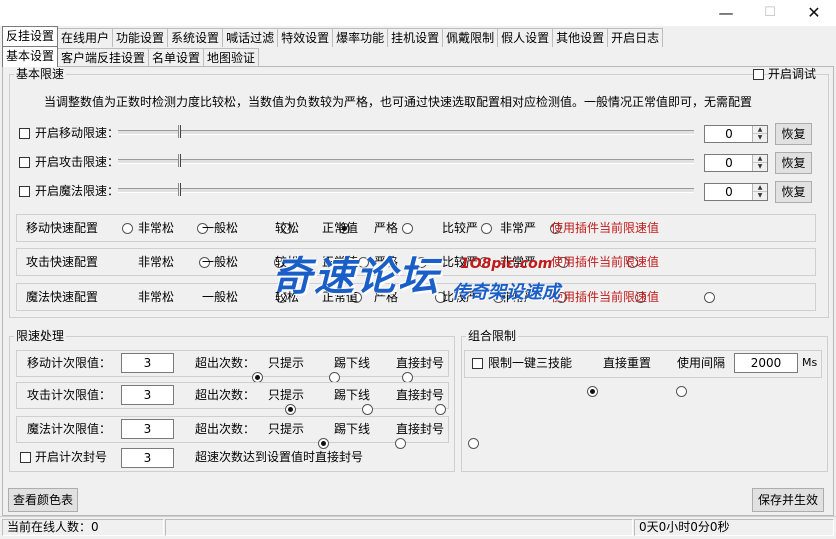 This screenshot has height=539, width=836. I want to click on move-speed-restore-button: 恢复, so click(793, 134).